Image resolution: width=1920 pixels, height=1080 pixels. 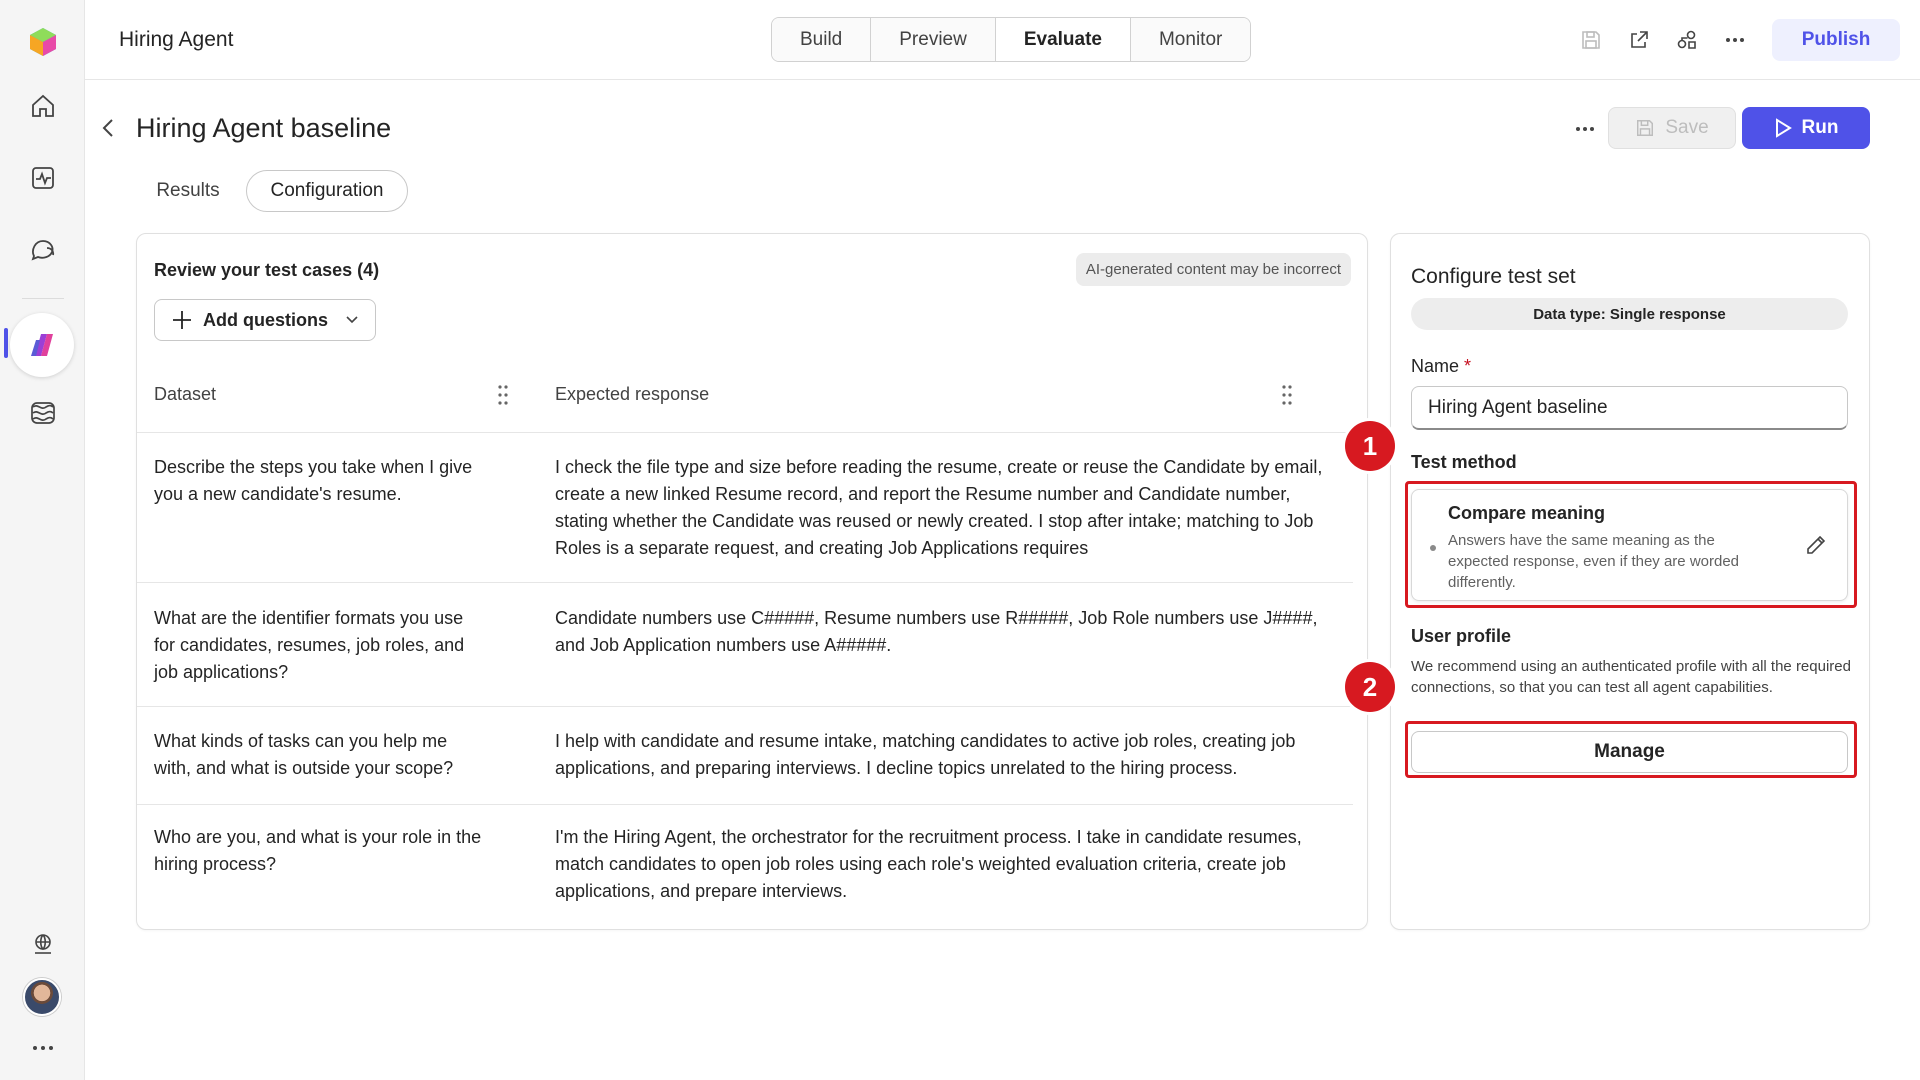 I want to click on more-icon, so click(x=42, y=1048).